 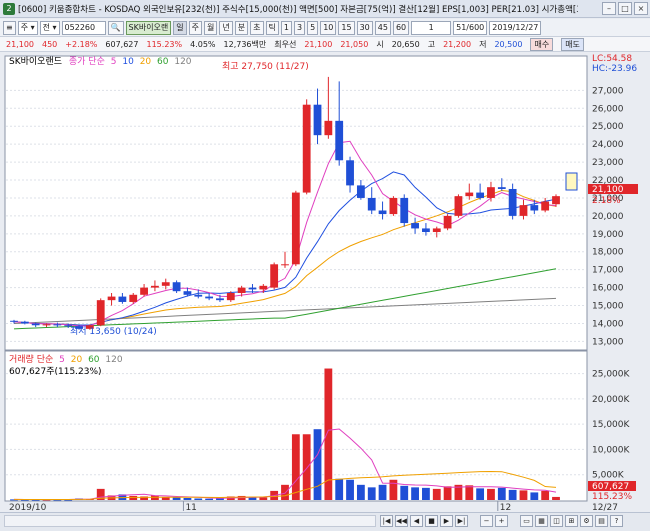 What do you see at coordinates (27, 27) in the screenshot?
I see `market-select: 주 ▾` at bounding box center [27, 27].